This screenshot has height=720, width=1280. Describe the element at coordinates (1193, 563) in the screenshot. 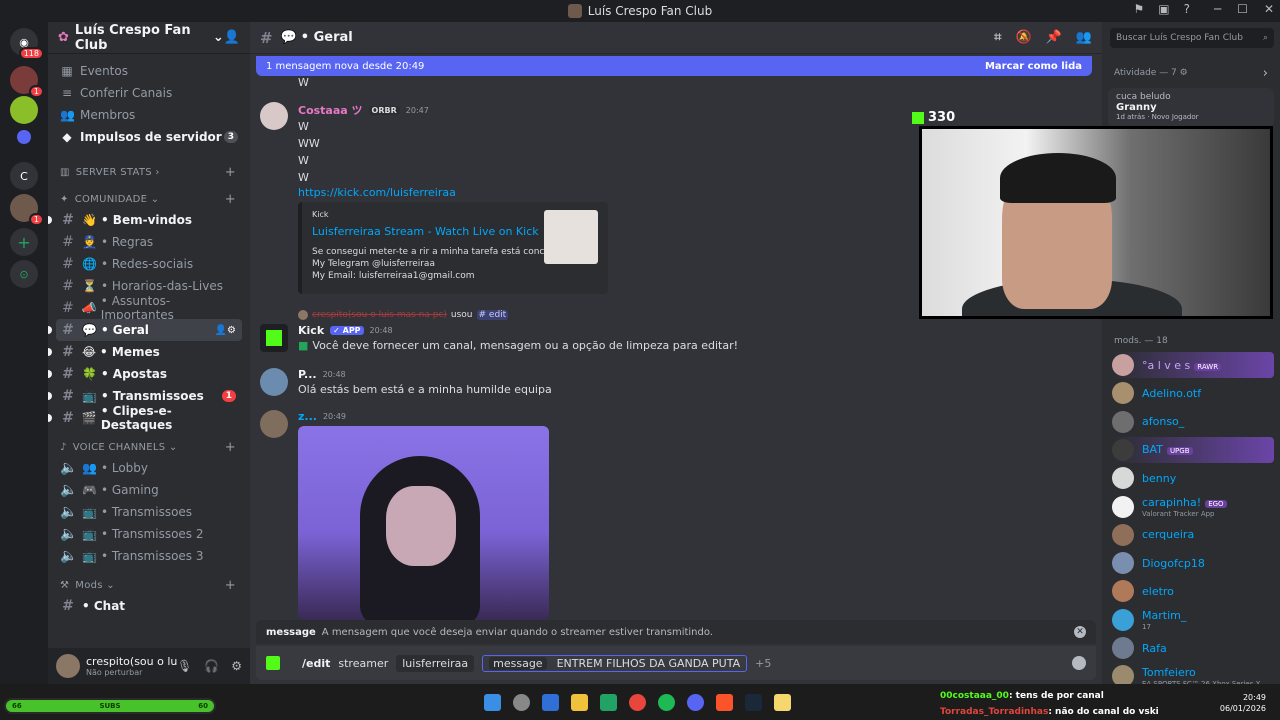

I see `member-item: Diogofcp18` at that location.